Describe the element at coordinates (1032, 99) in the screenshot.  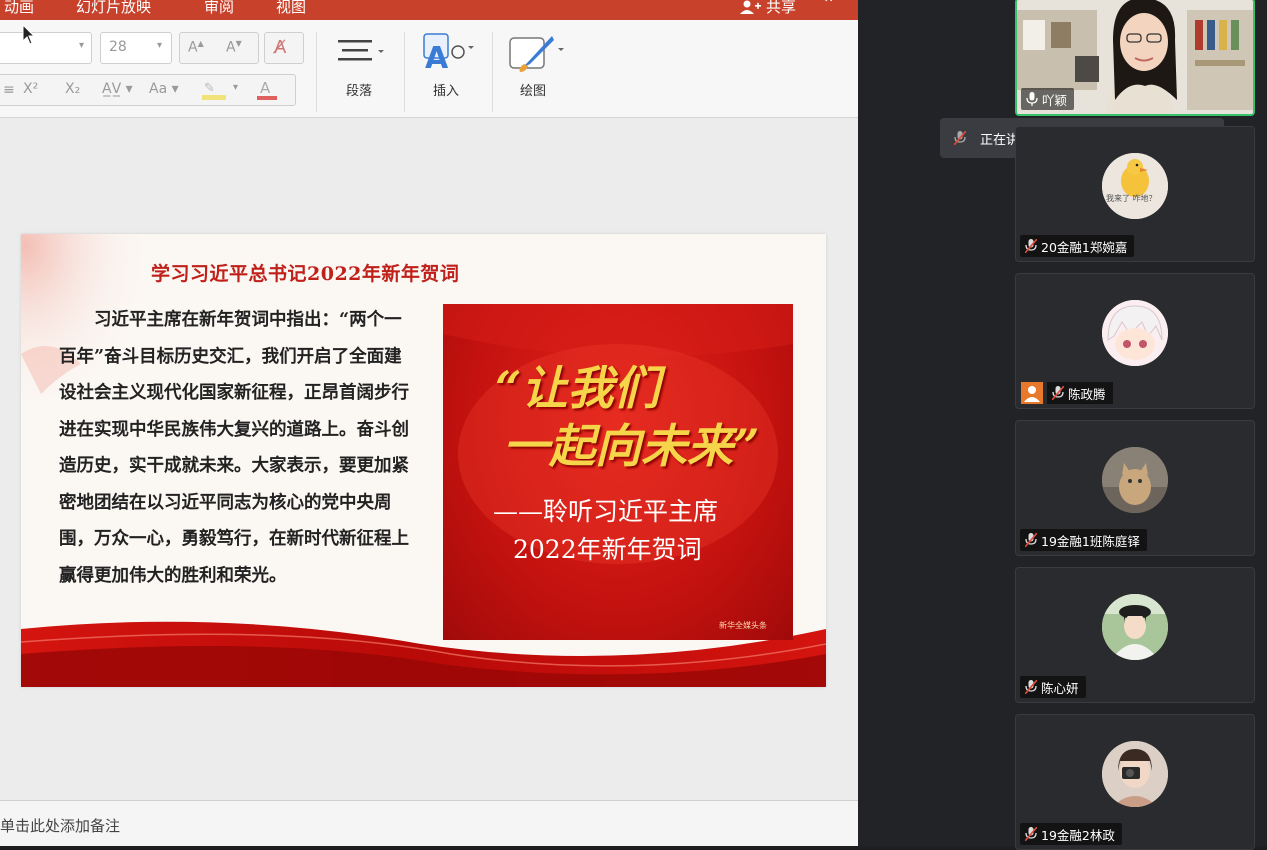
I see `microphone-icon` at that location.